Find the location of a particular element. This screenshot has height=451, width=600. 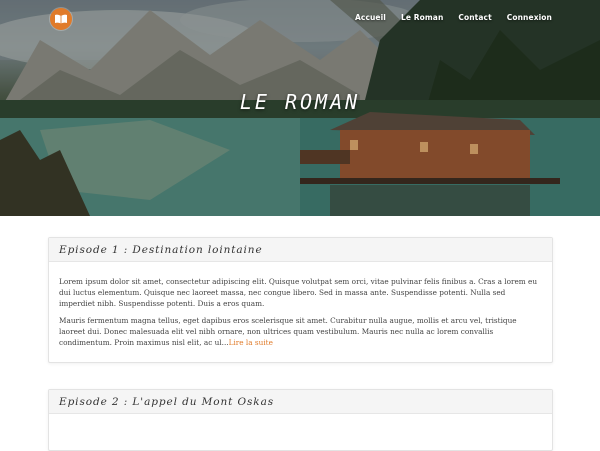

main-nav: Accueil Le Roman Contact Connexion is located at coordinates (453, 17).